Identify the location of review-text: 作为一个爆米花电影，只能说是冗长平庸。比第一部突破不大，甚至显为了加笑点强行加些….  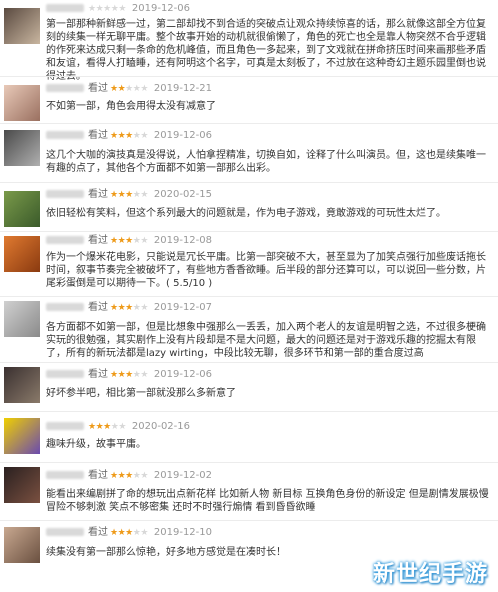
(266, 270).